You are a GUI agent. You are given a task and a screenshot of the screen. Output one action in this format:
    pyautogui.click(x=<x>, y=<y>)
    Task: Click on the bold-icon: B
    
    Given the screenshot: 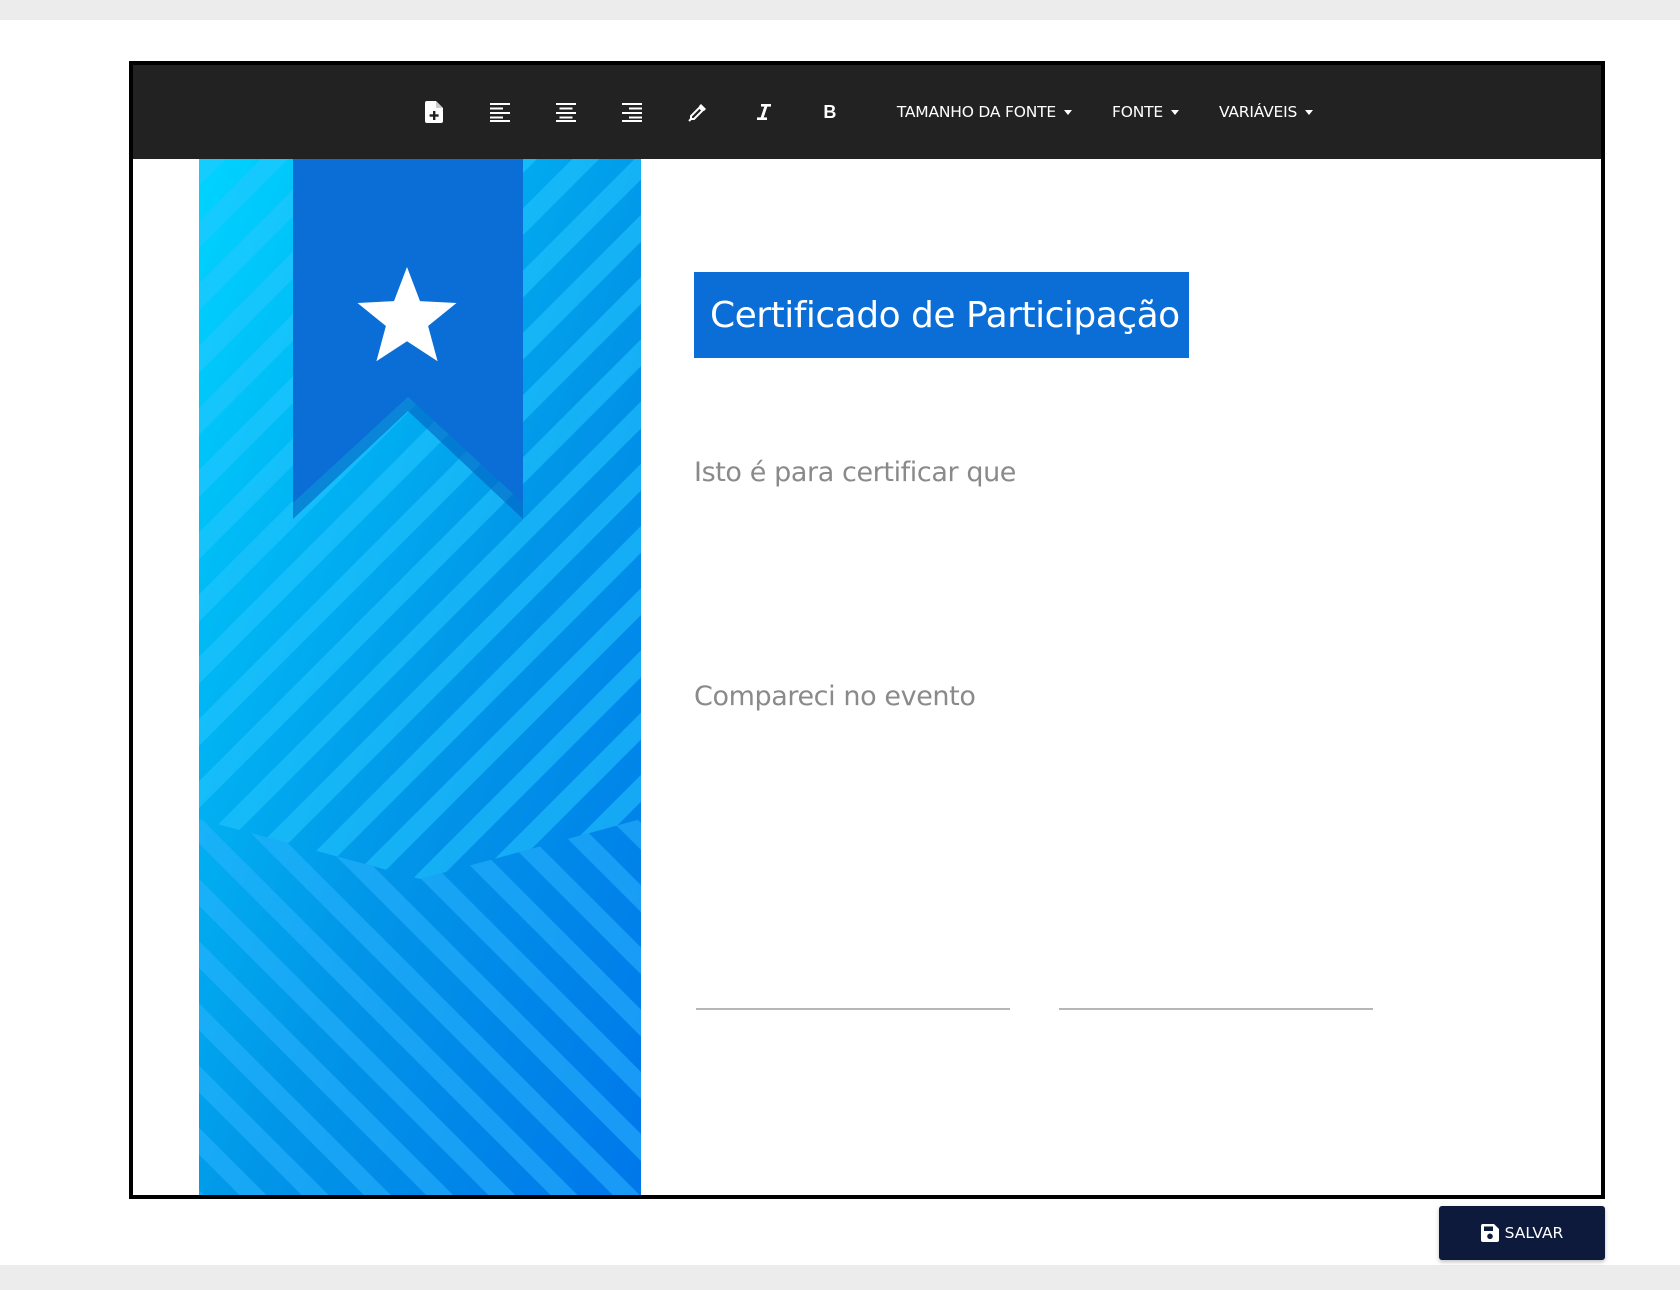 What is the action you would take?
    pyautogui.click(x=830, y=111)
    